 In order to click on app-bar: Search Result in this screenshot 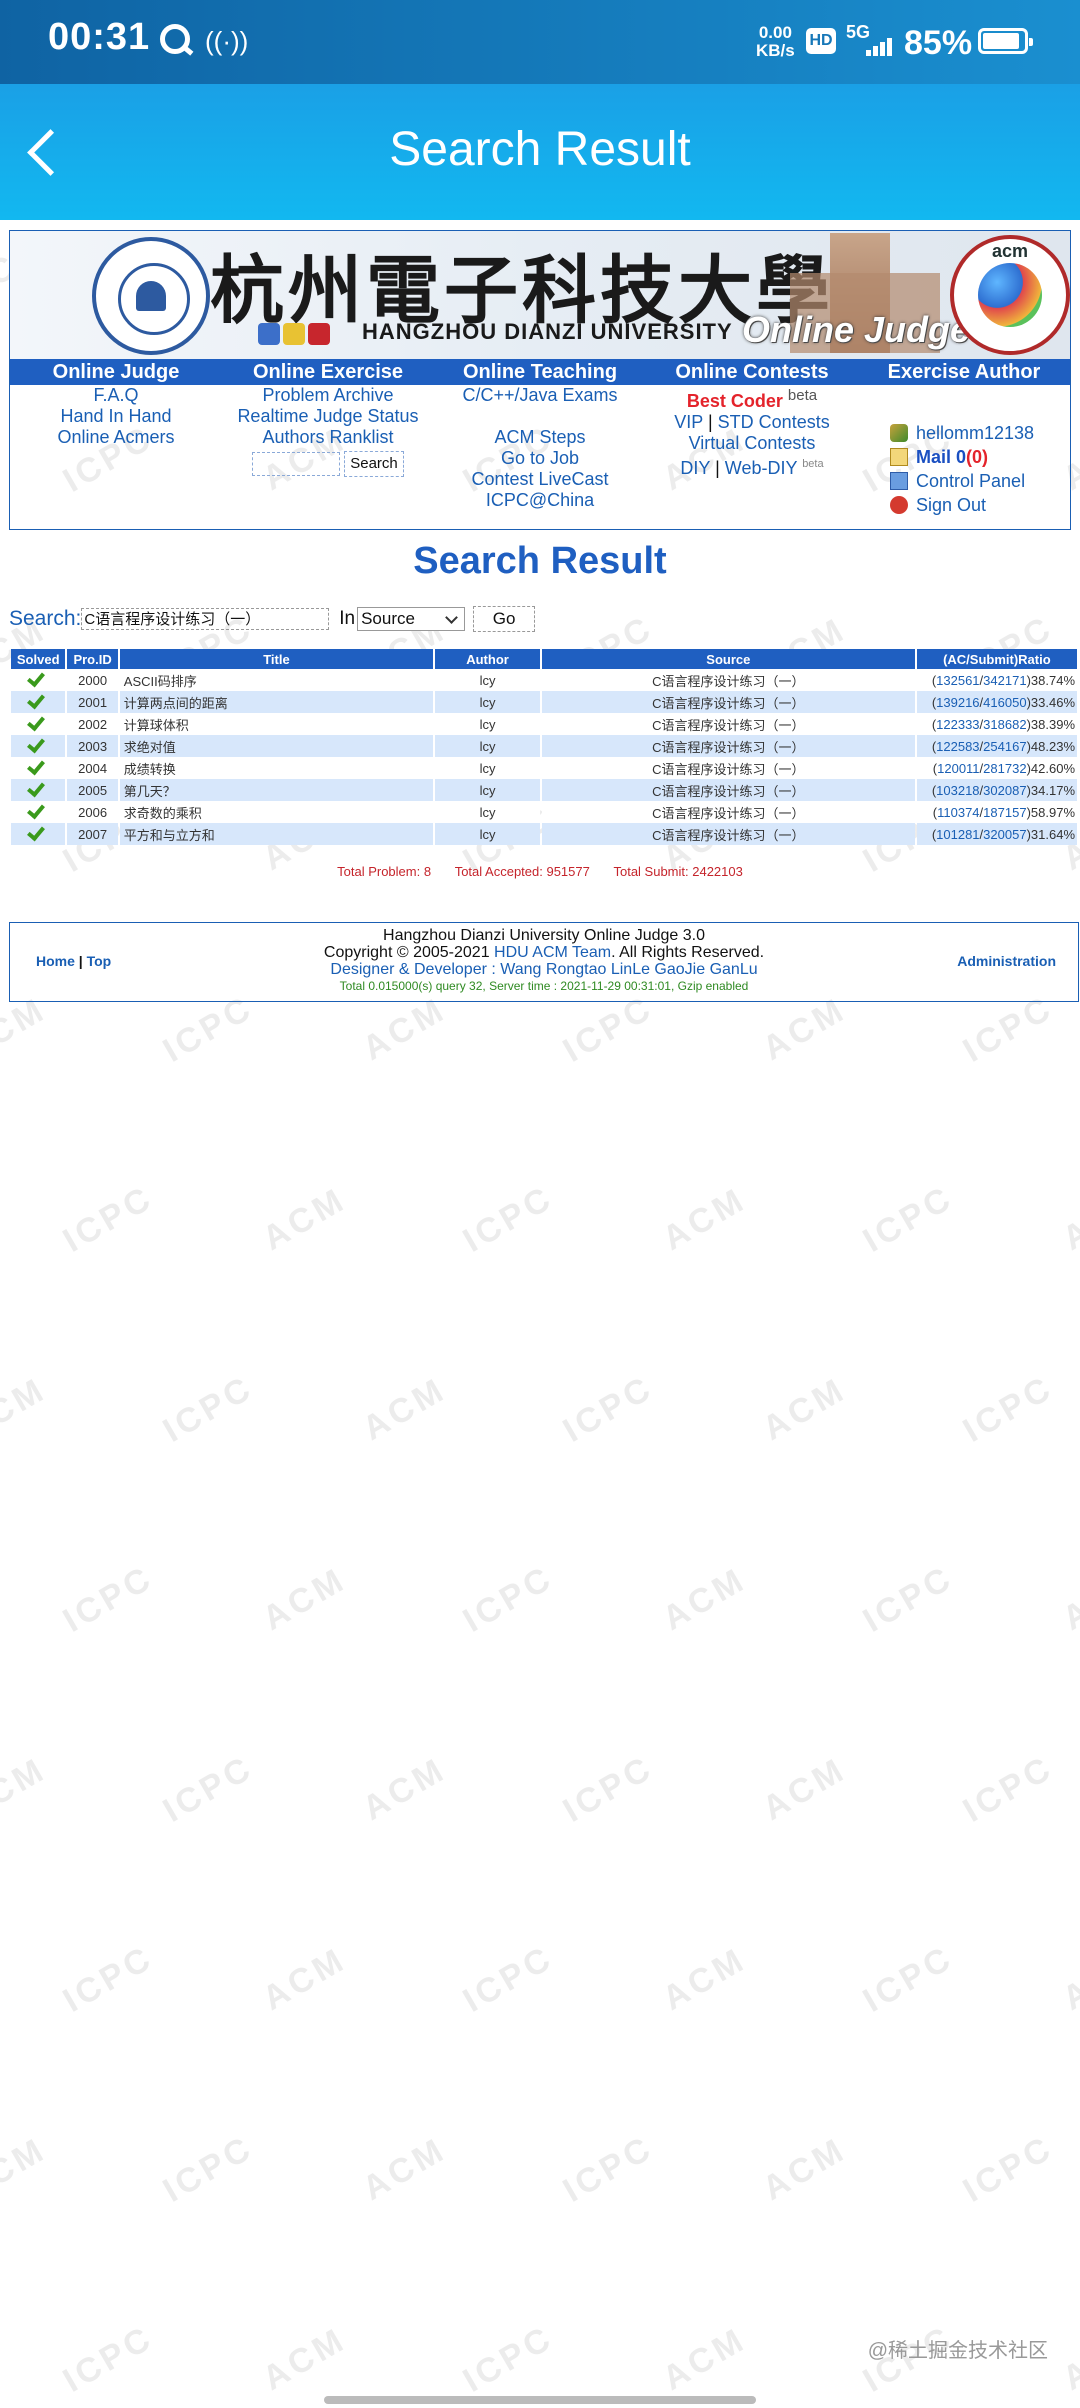, I will do `click(540, 152)`.